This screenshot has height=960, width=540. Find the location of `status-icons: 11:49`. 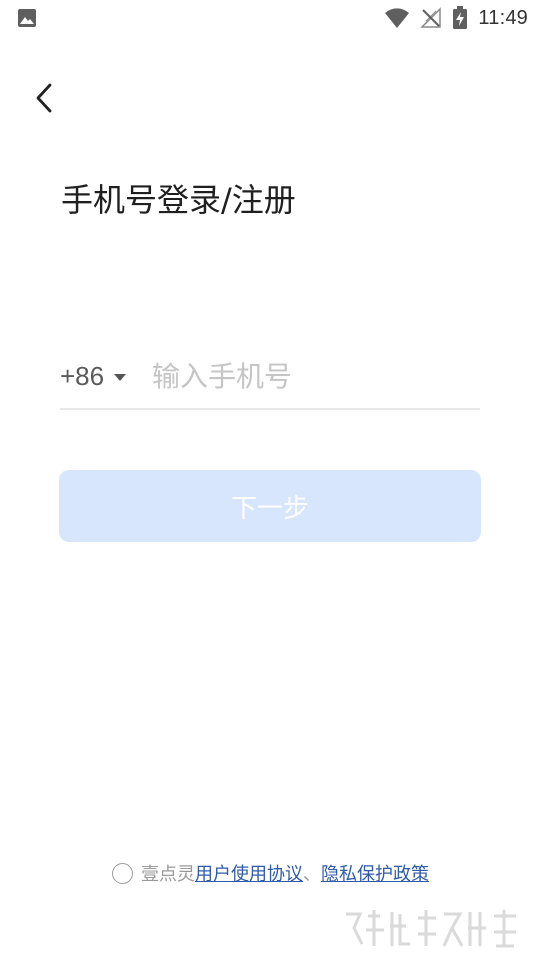

status-icons: 11:49 is located at coordinates (456, 18).